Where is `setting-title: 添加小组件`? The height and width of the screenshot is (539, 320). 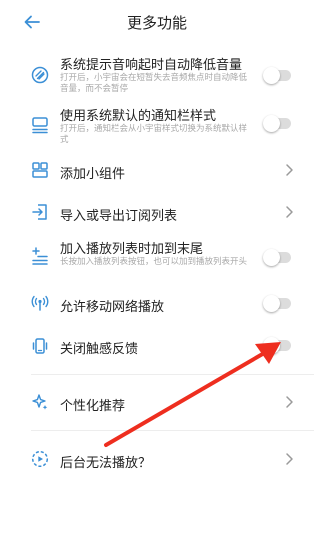
setting-title: 添加小组件 is located at coordinates (93, 173).